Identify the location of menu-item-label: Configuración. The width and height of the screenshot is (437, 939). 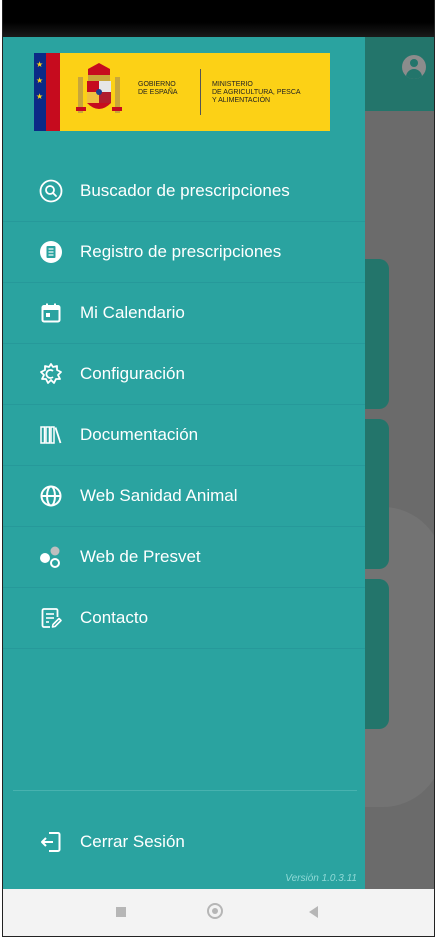
(132, 373).